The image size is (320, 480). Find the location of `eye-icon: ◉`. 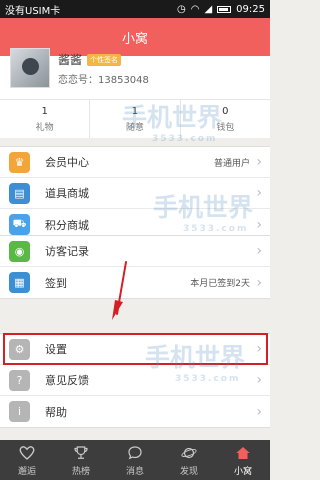

eye-icon: ◉ is located at coordinates (19, 251).